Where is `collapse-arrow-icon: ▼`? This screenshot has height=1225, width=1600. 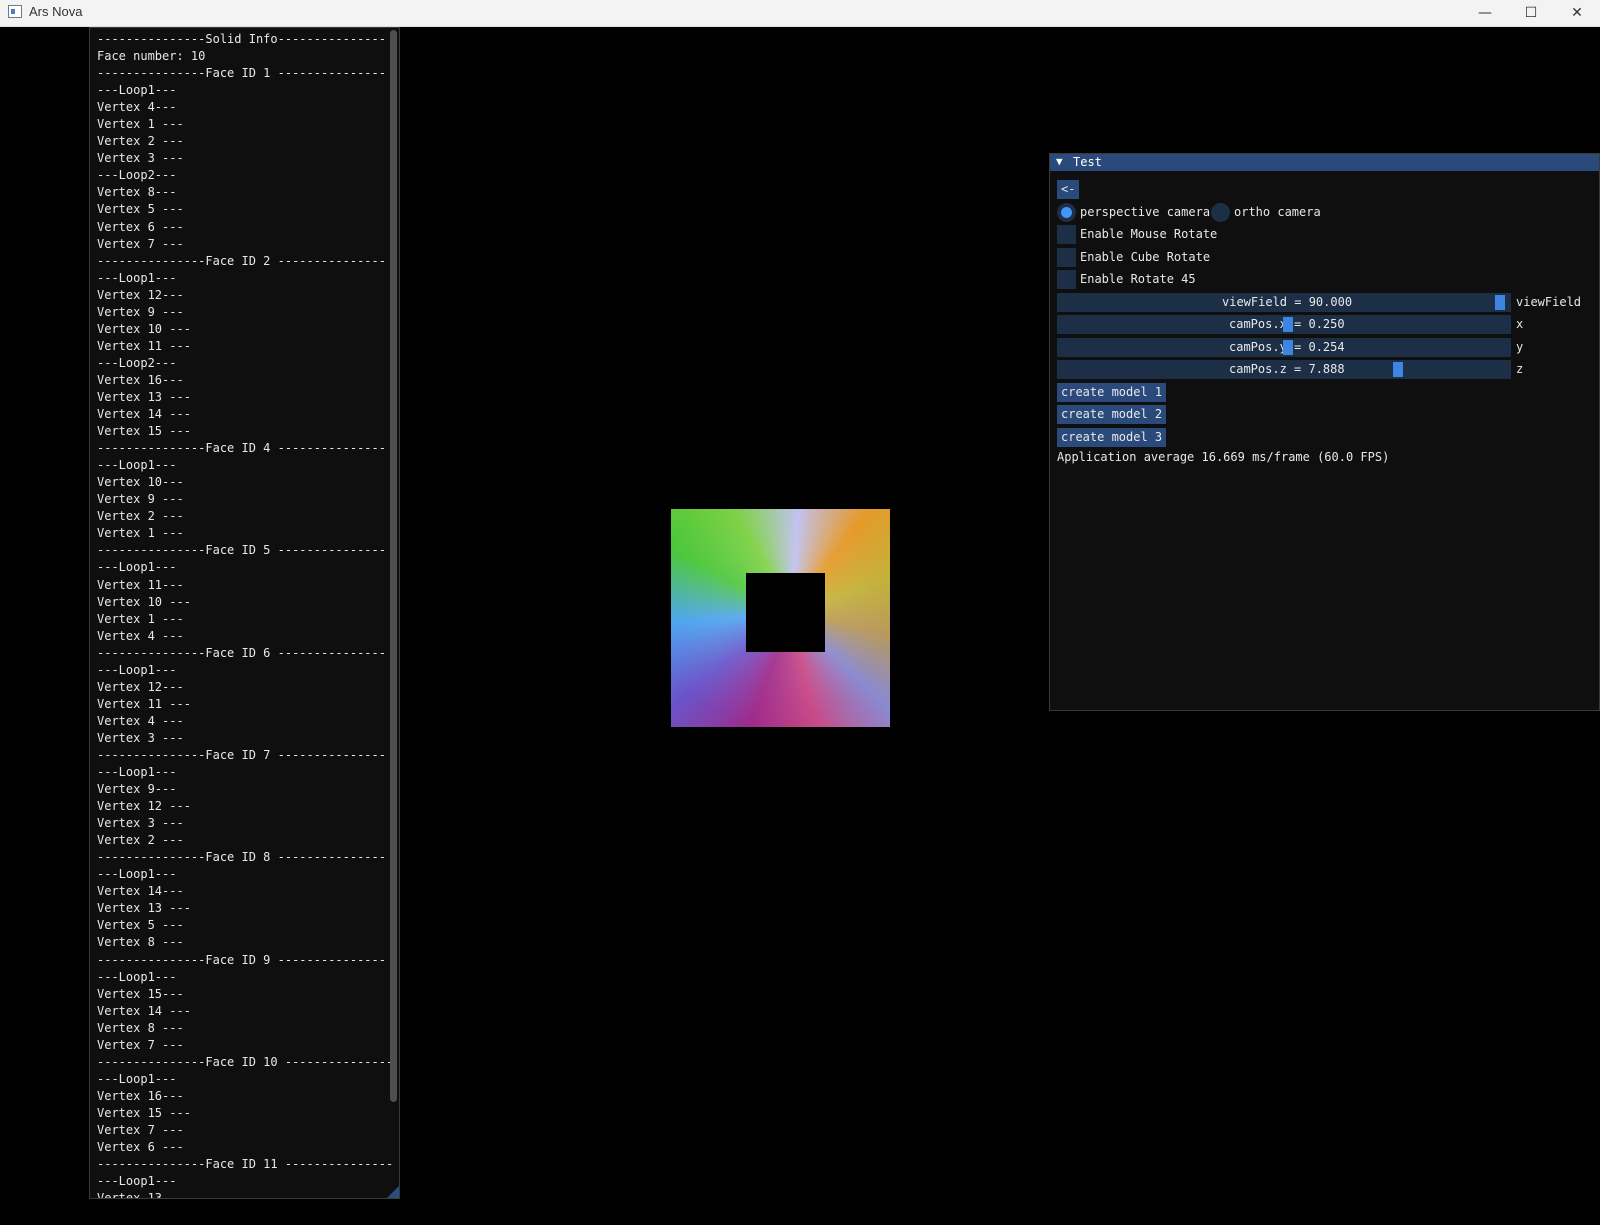 collapse-arrow-icon: ▼ is located at coordinates (1059, 161).